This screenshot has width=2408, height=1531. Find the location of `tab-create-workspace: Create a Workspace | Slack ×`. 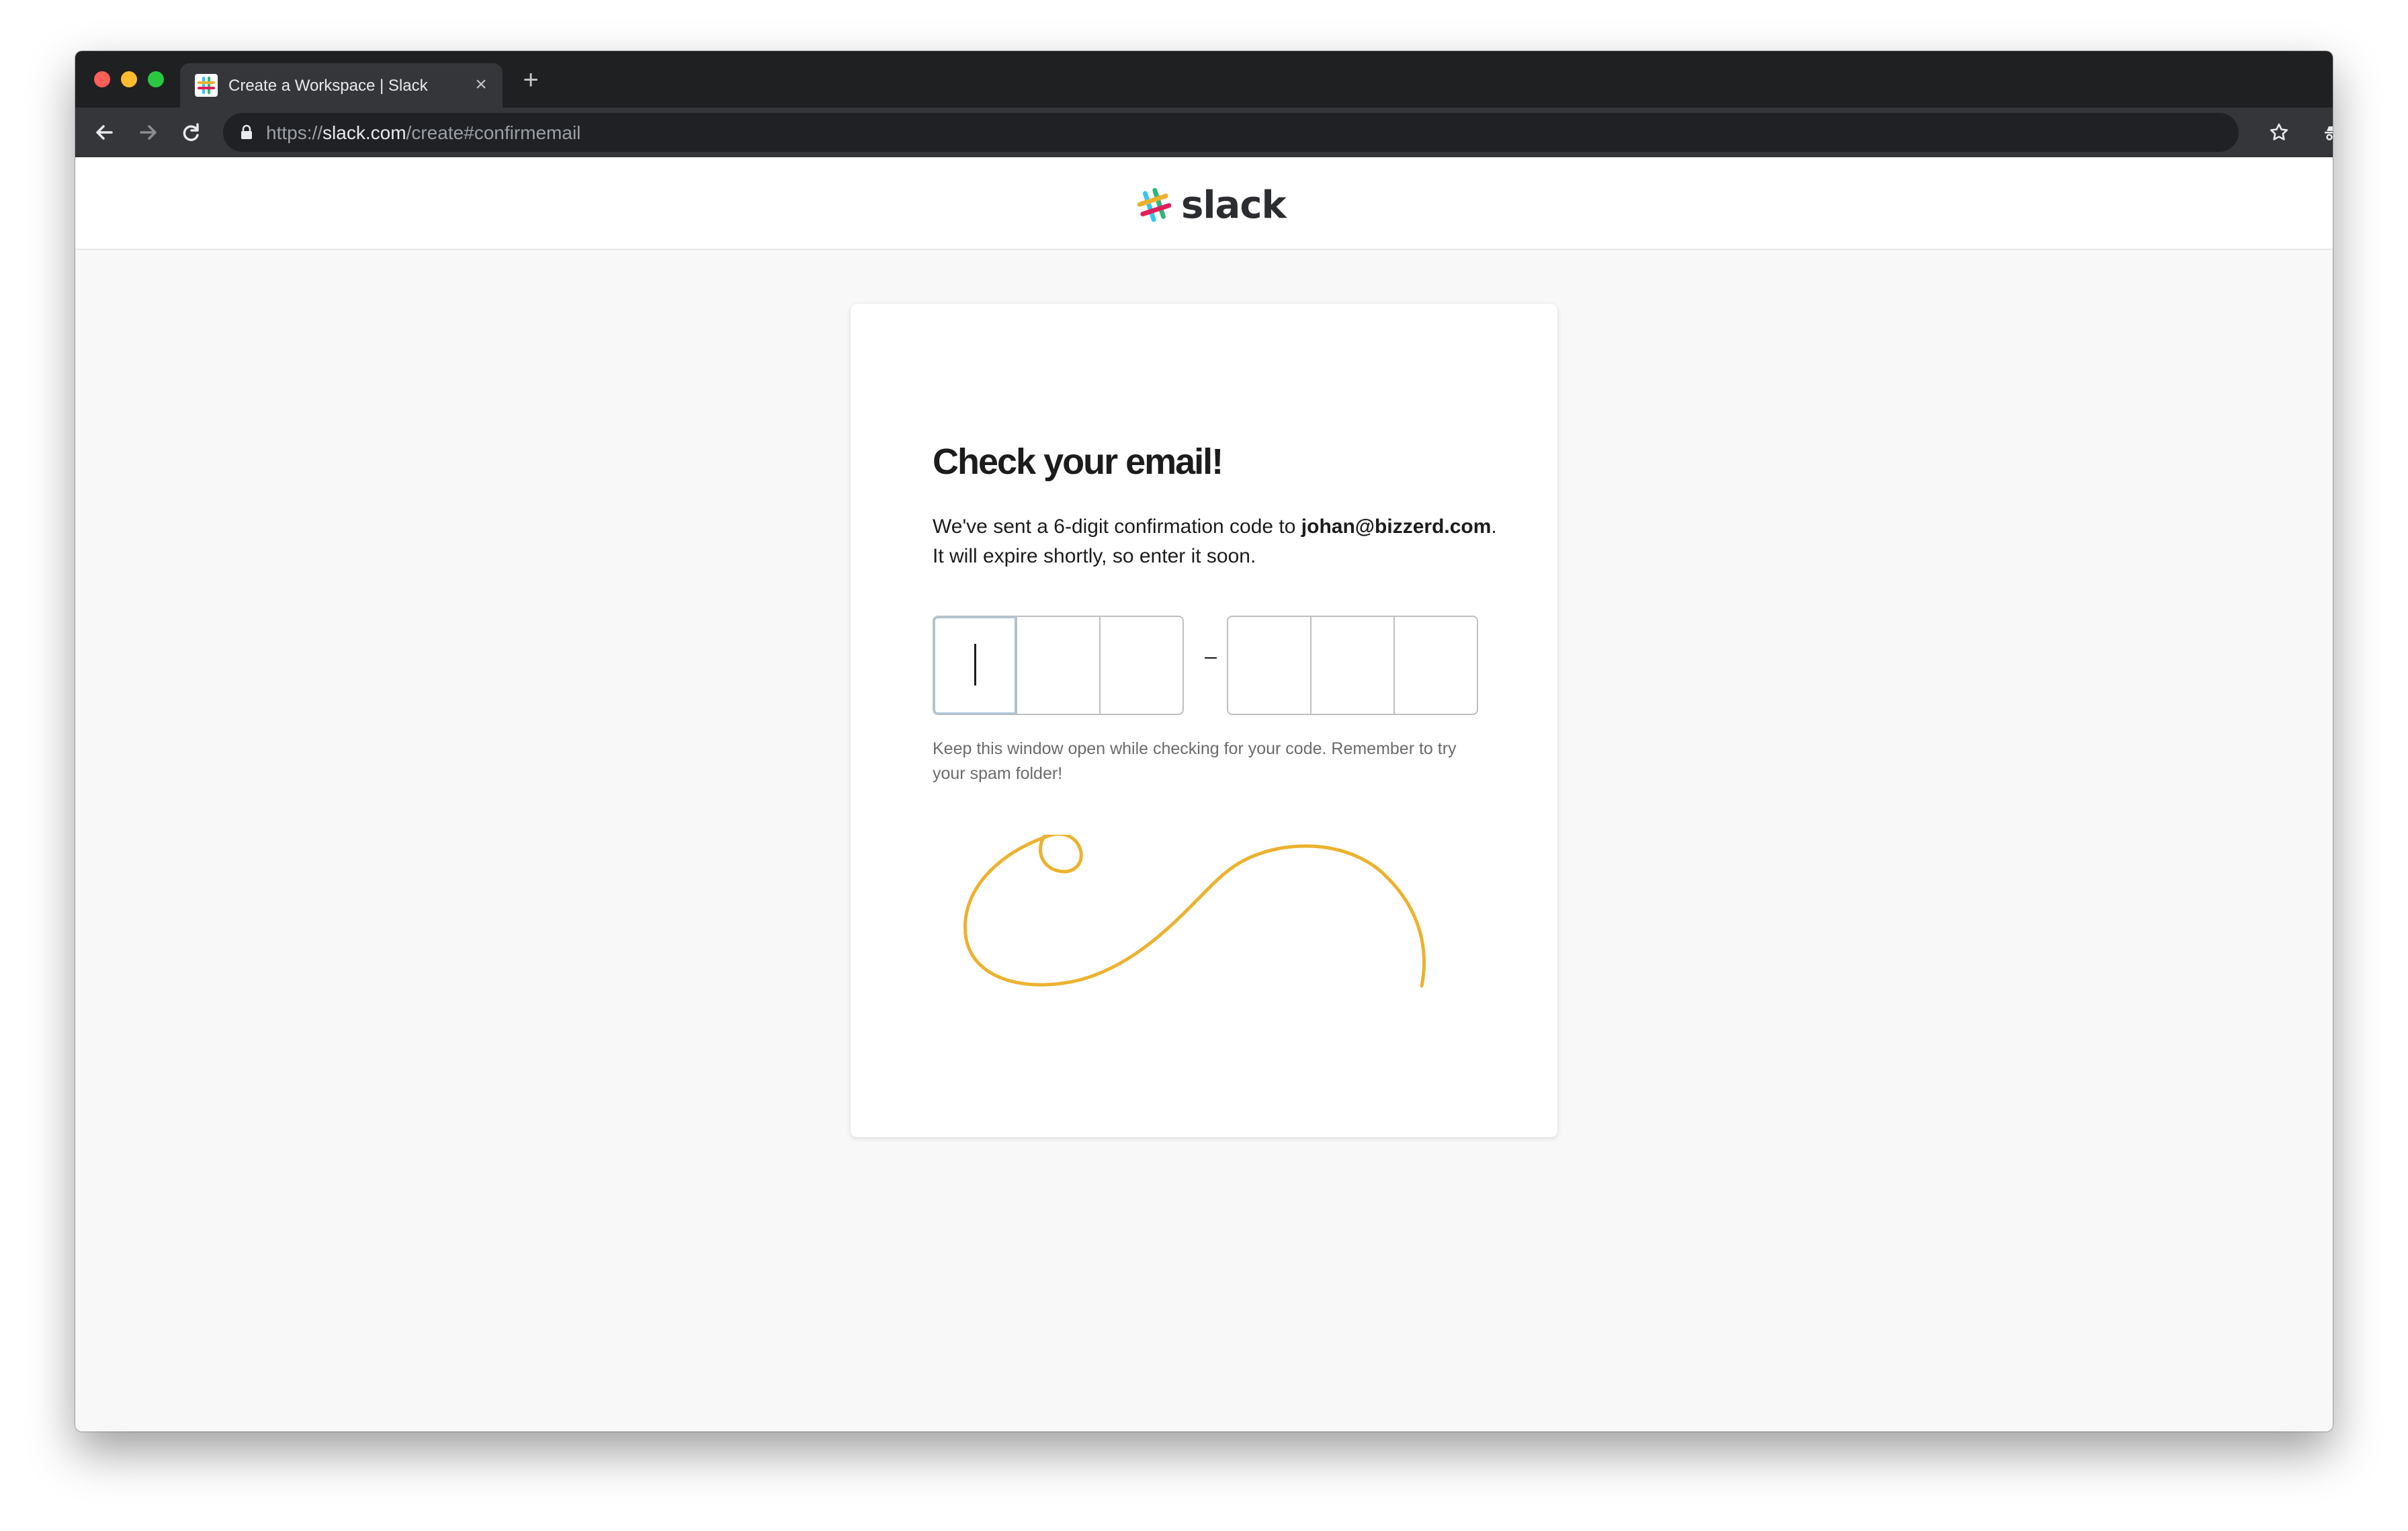

tab-create-workspace: Create a Workspace | Slack × is located at coordinates (341, 85).